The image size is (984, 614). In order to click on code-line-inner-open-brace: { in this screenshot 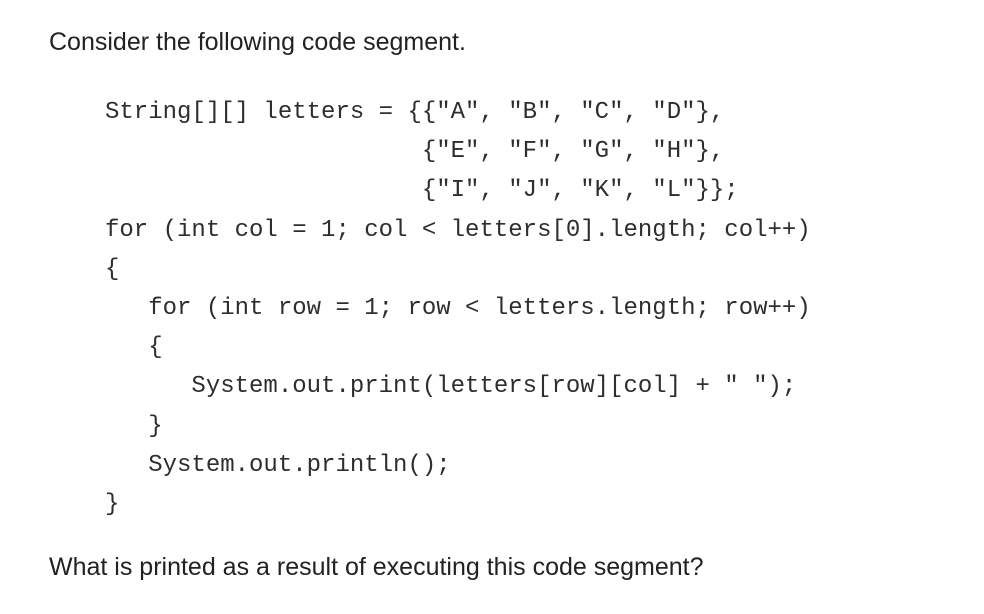, I will do `click(134, 348)`.